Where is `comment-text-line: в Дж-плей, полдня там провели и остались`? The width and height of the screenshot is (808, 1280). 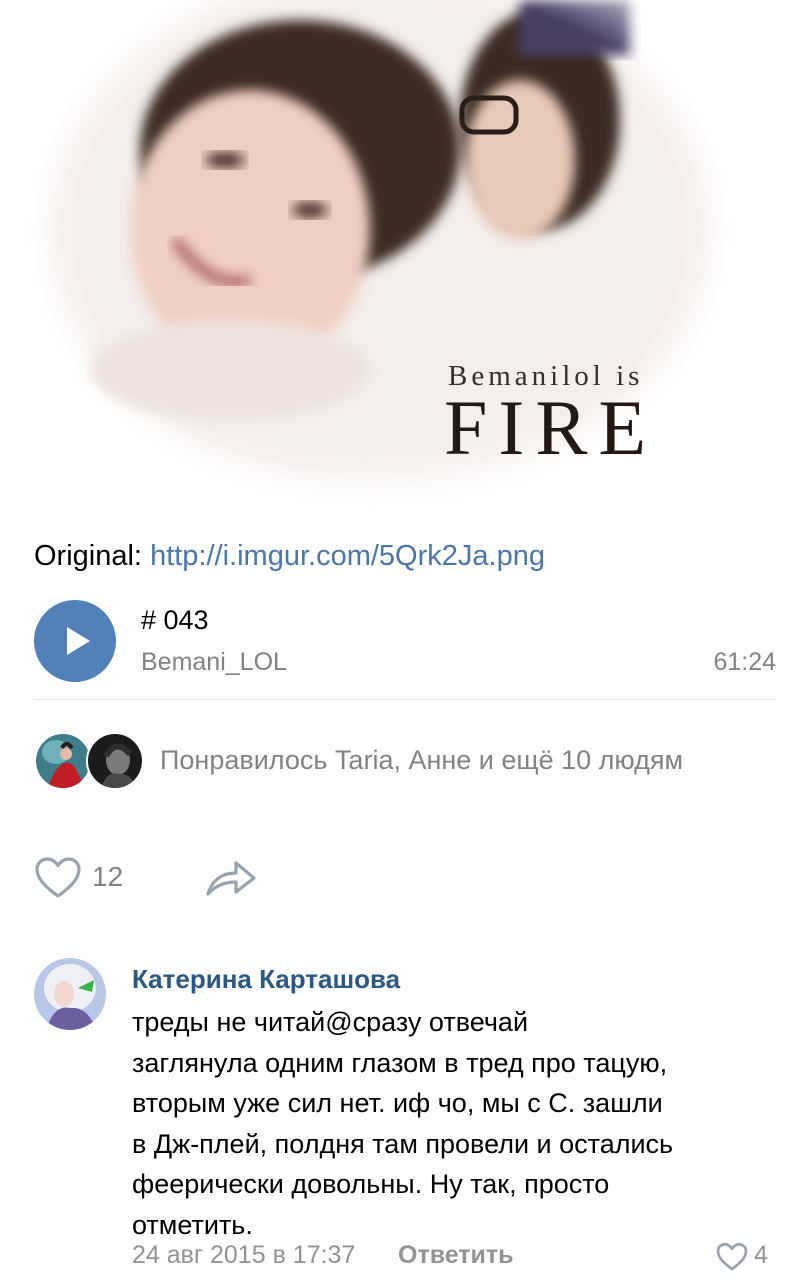
comment-text-line: в Дж-плей, полдня там провели и остались is located at coordinates (403, 1143).